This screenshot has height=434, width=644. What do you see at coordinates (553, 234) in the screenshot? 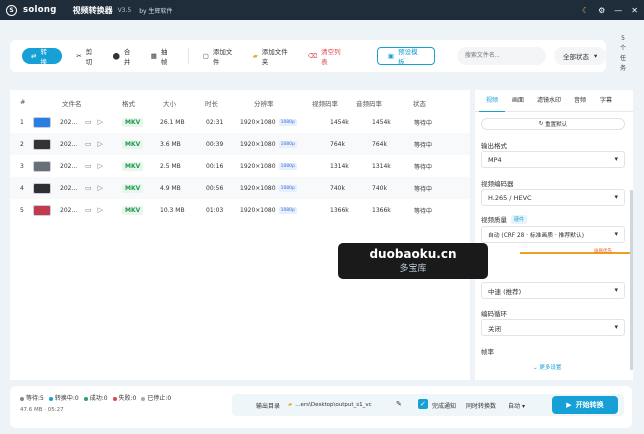
I see `quality-select: 自动 (CRF 28 · 标准画质 · 推荐默认) ▾` at bounding box center [553, 234].